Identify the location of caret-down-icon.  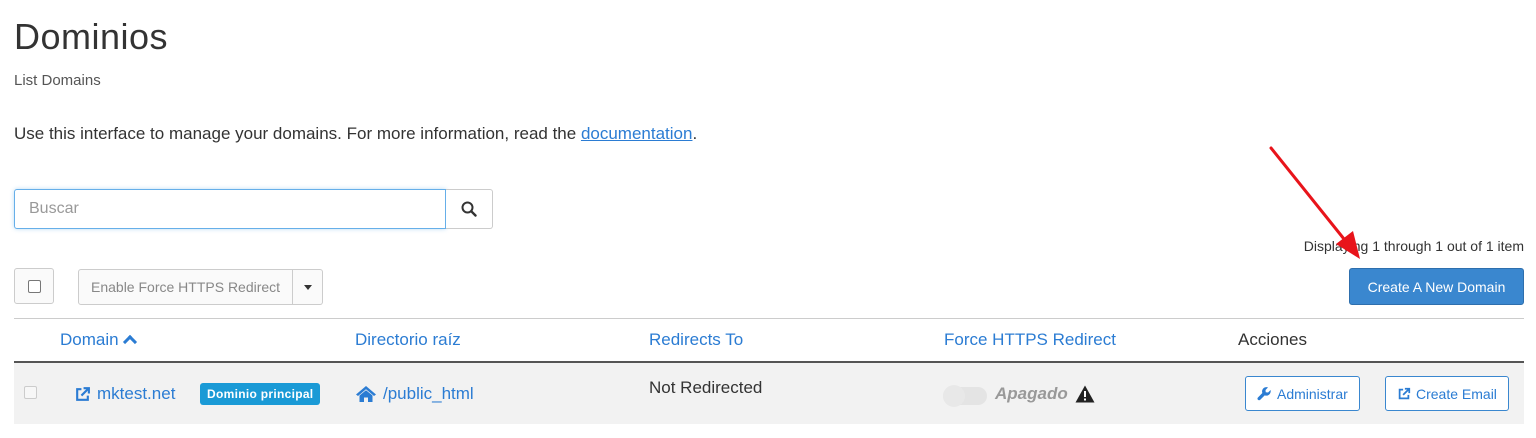
(307, 287).